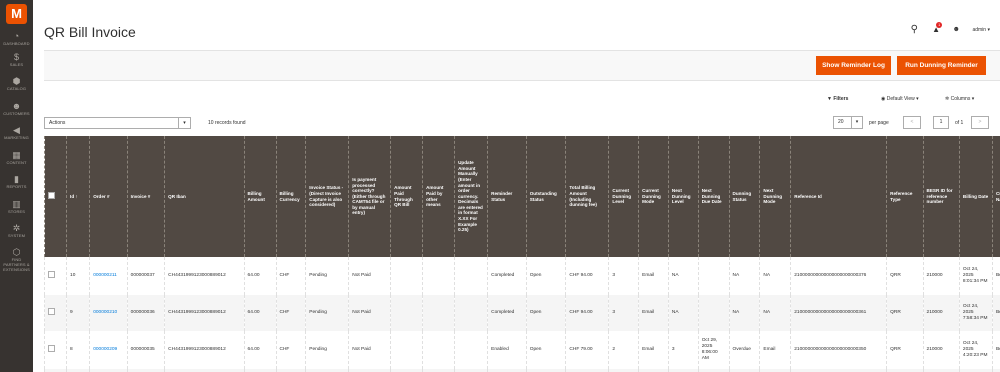 The width and height of the screenshot is (1000, 372). What do you see at coordinates (713, 196) in the screenshot?
I see `column-header: Next Dunning Due Date` at bounding box center [713, 196].